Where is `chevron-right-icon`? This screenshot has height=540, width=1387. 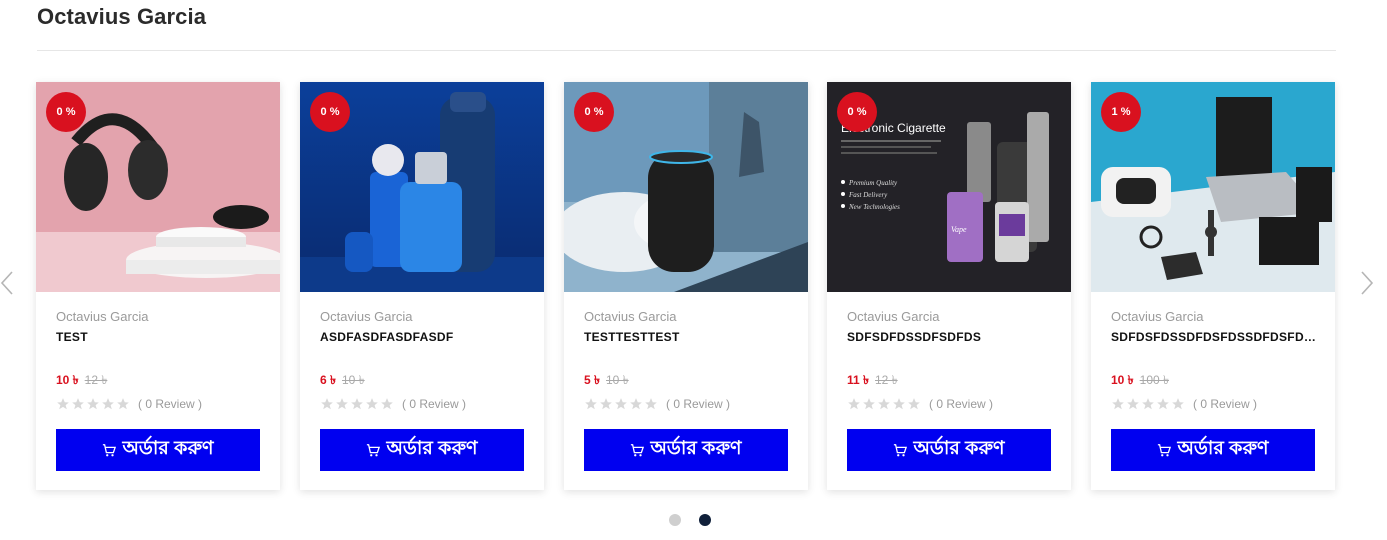
chevron-right-icon is located at coordinates (1367, 283).